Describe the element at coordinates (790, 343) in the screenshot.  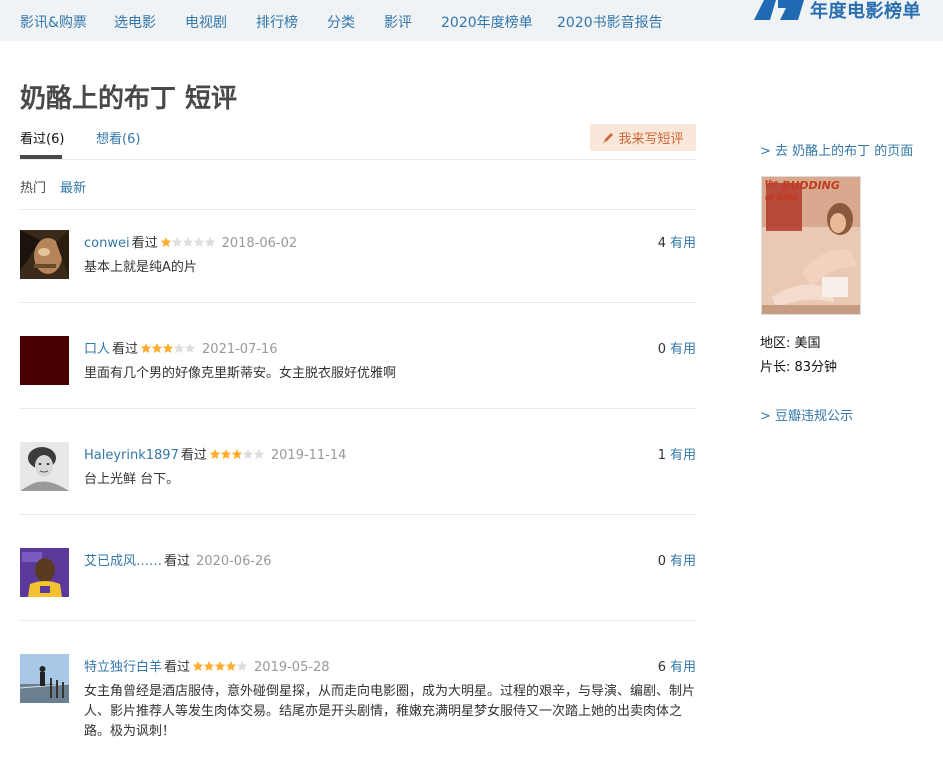
I see `movie-region: 地区: 美国` at that location.